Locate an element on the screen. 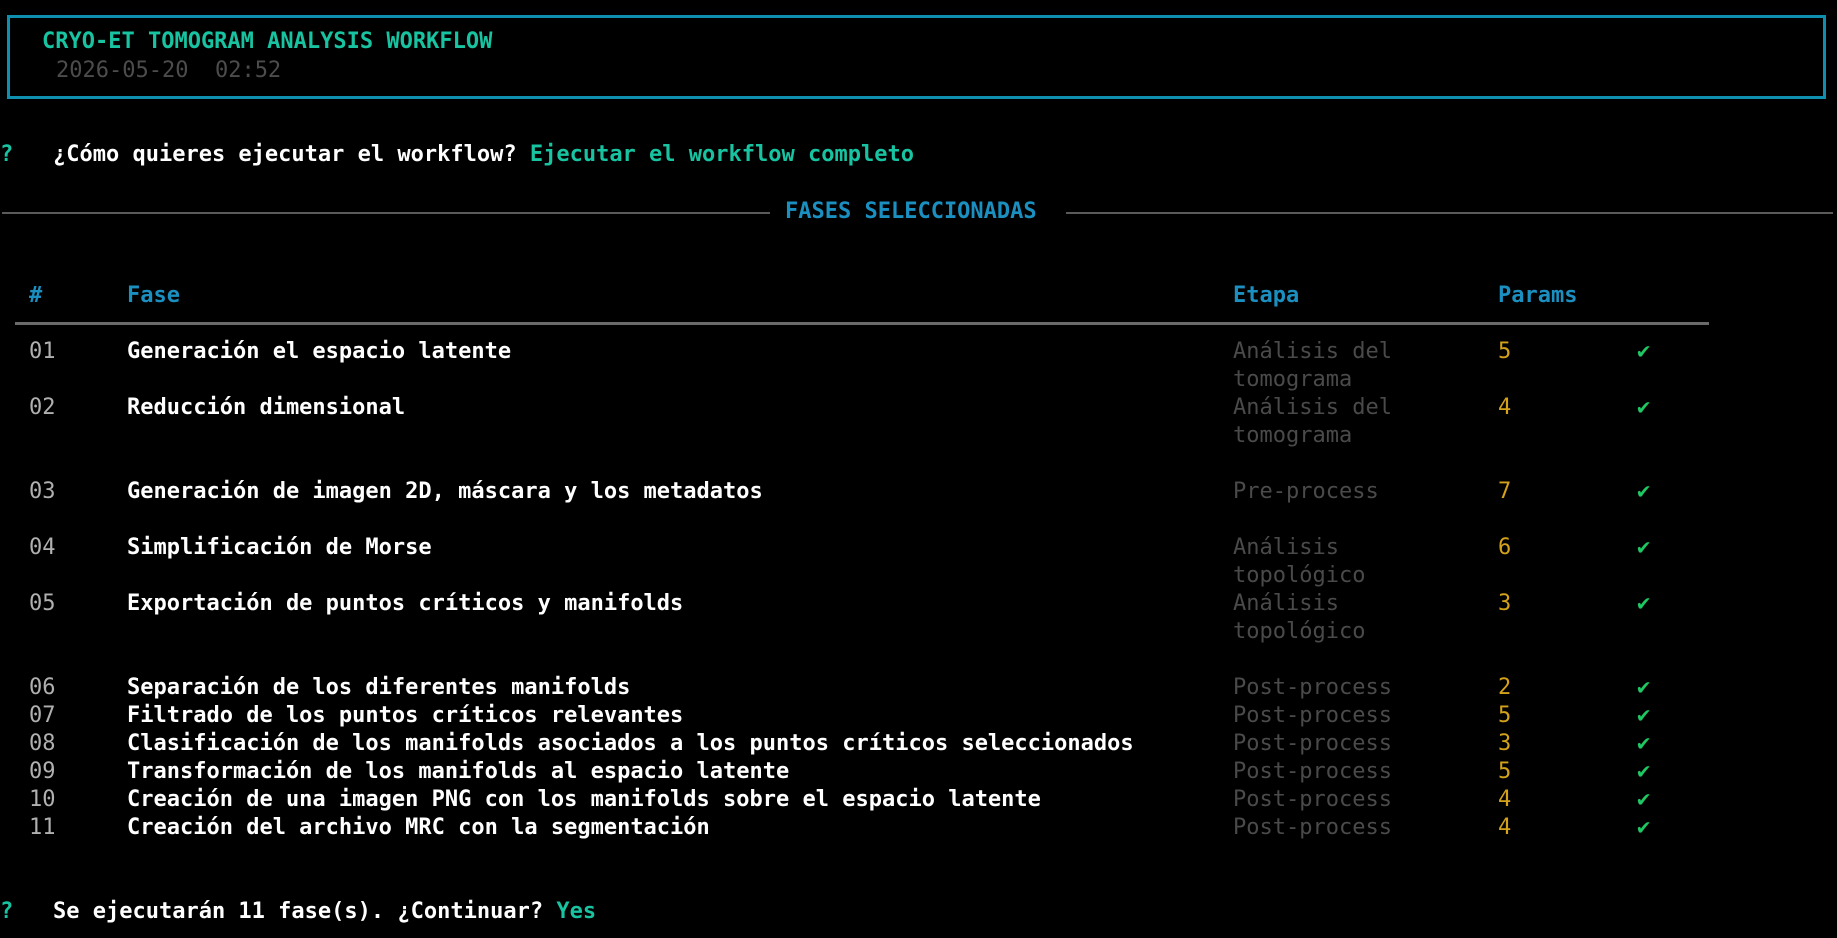  app-title: CRYO-ET TOMOGRAM ANALYSIS WORKFLOW is located at coordinates (267, 41).